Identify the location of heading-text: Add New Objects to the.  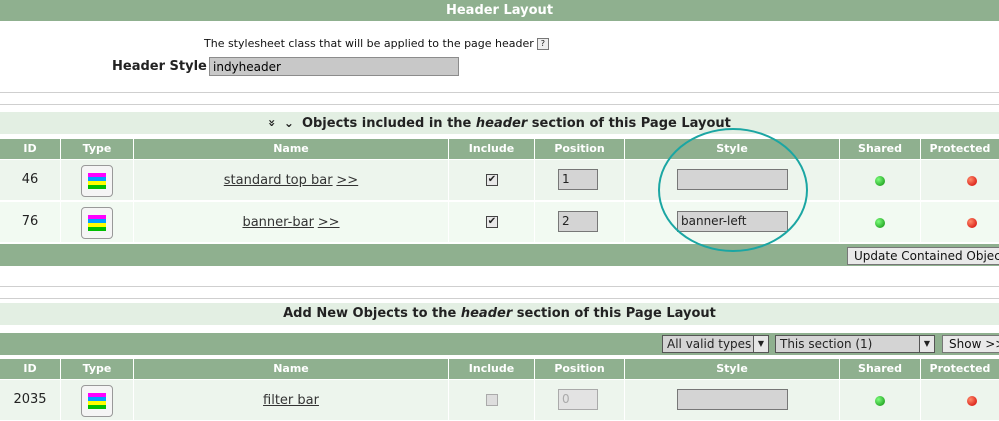
(372, 313).